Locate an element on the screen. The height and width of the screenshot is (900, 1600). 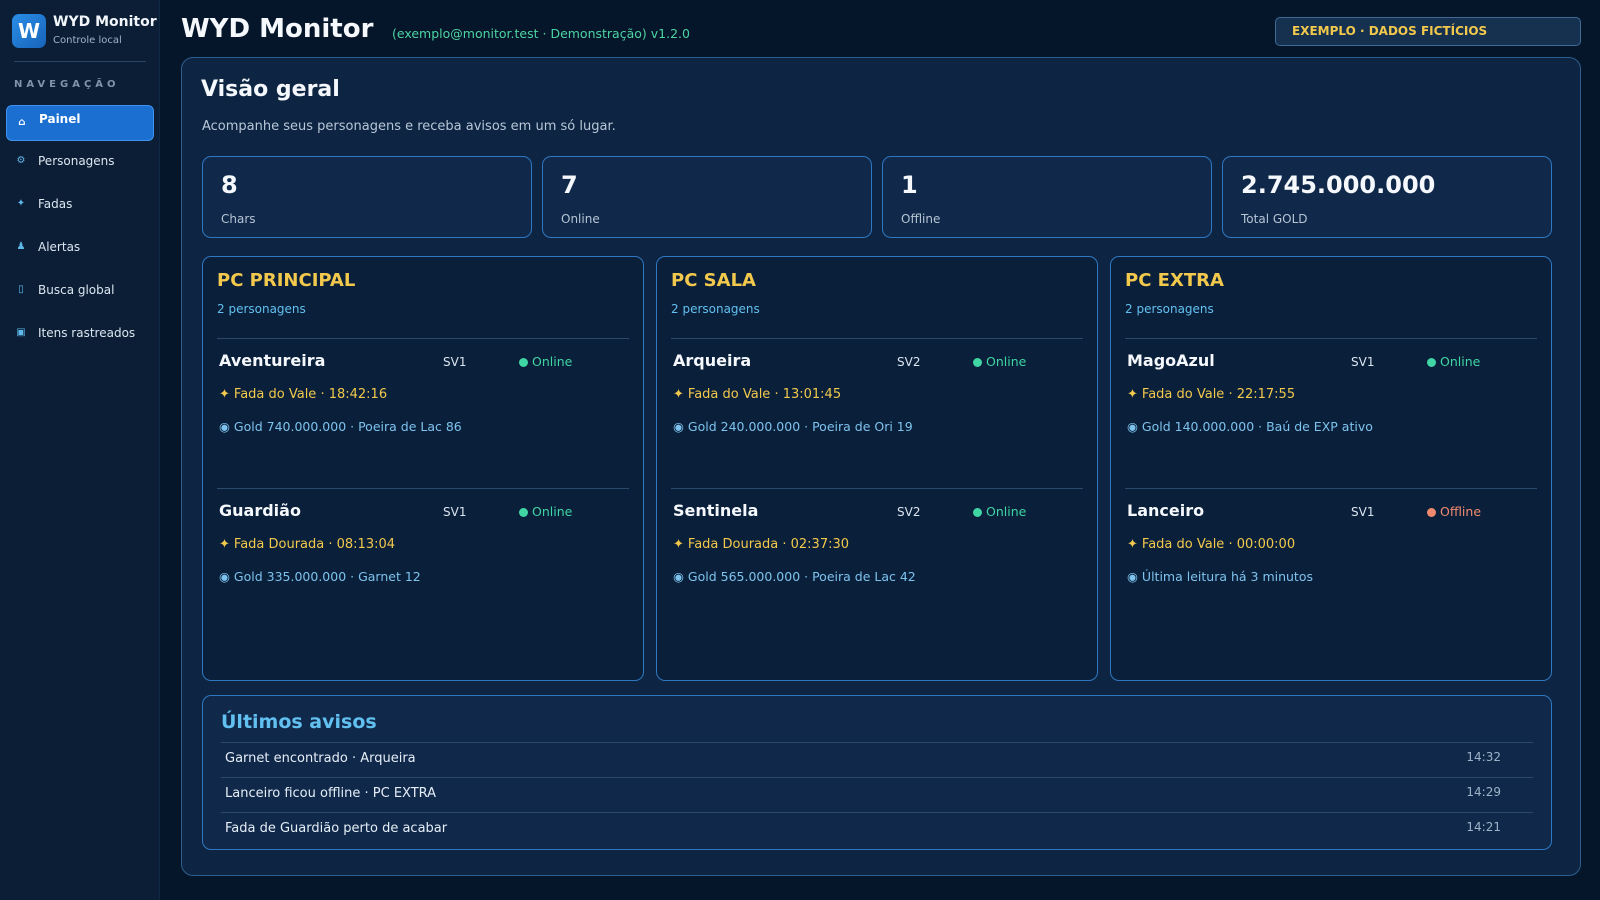
sidebar-item-label: Busca global is located at coordinates (76, 290).